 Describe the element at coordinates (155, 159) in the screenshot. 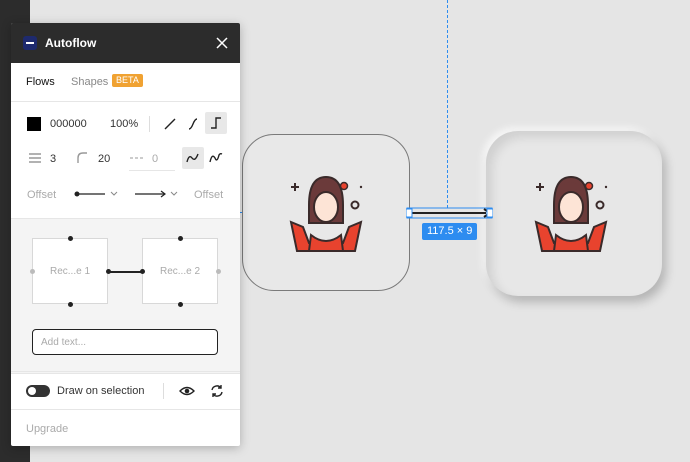

I see `dash-pattern-value: 0` at that location.